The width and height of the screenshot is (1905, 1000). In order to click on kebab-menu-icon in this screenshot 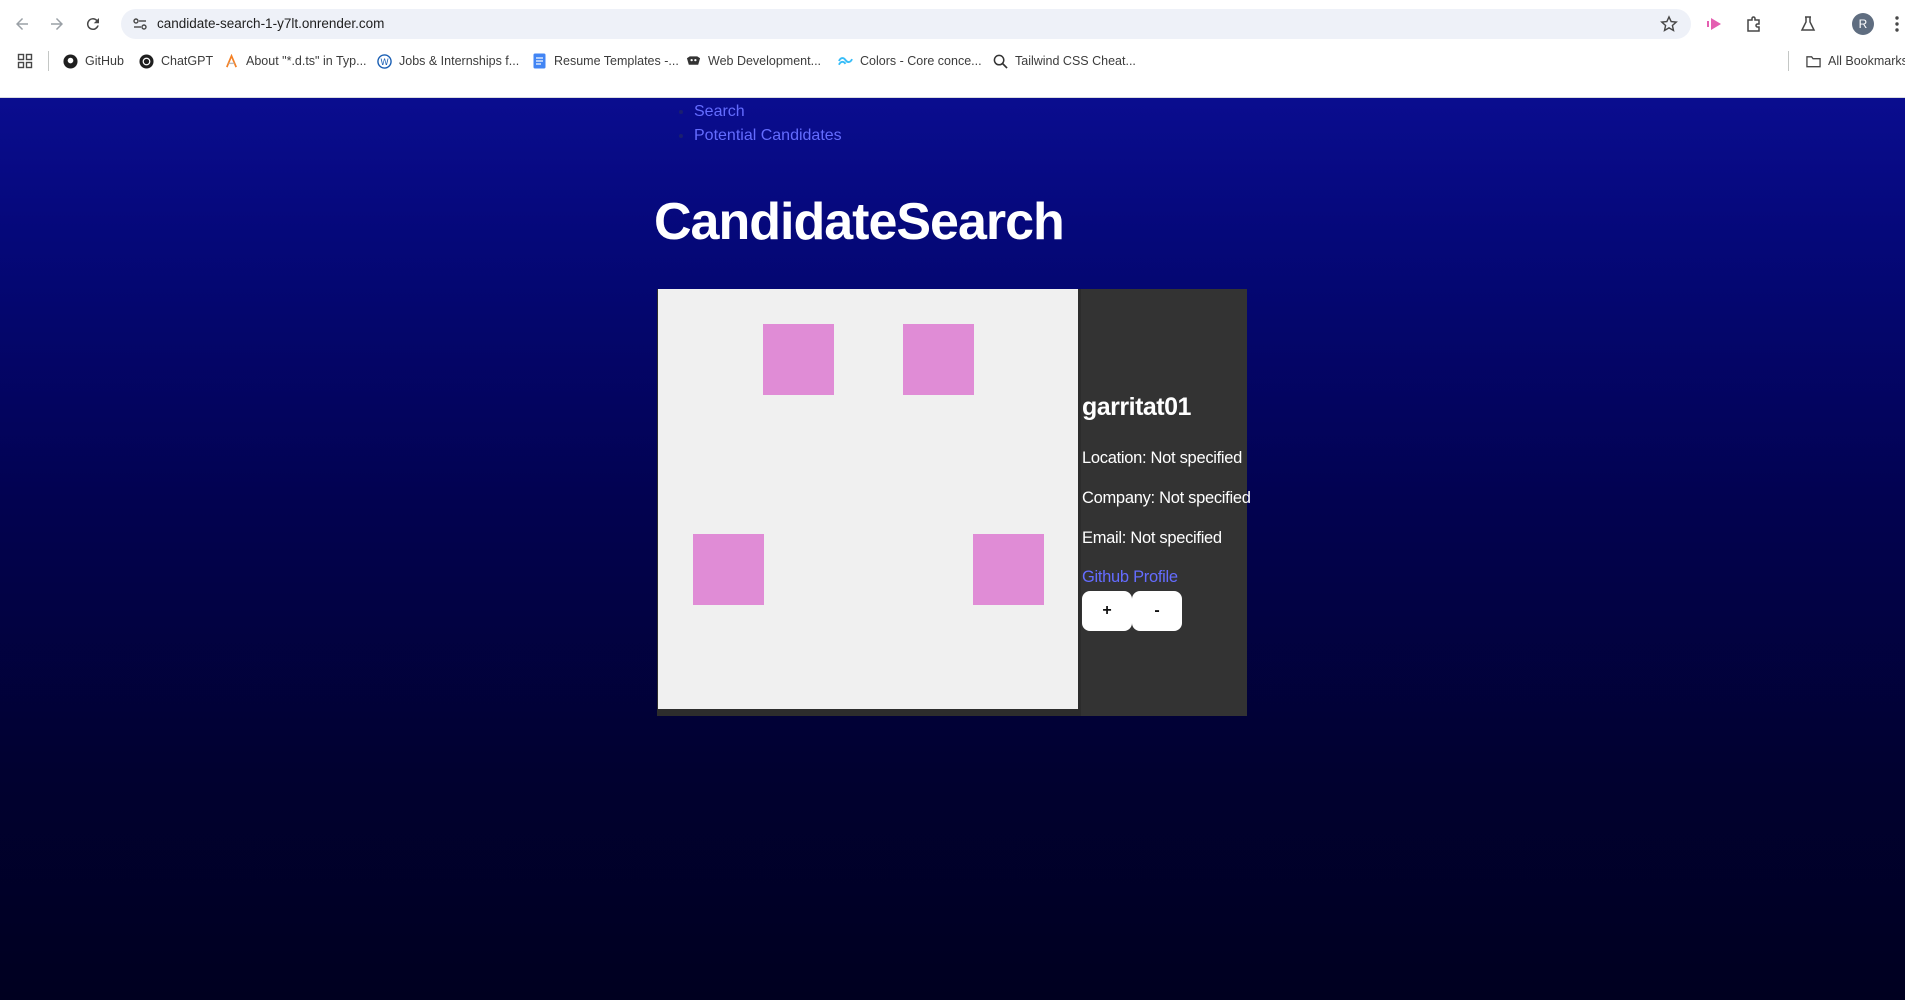, I will do `click(1895, 24)`.